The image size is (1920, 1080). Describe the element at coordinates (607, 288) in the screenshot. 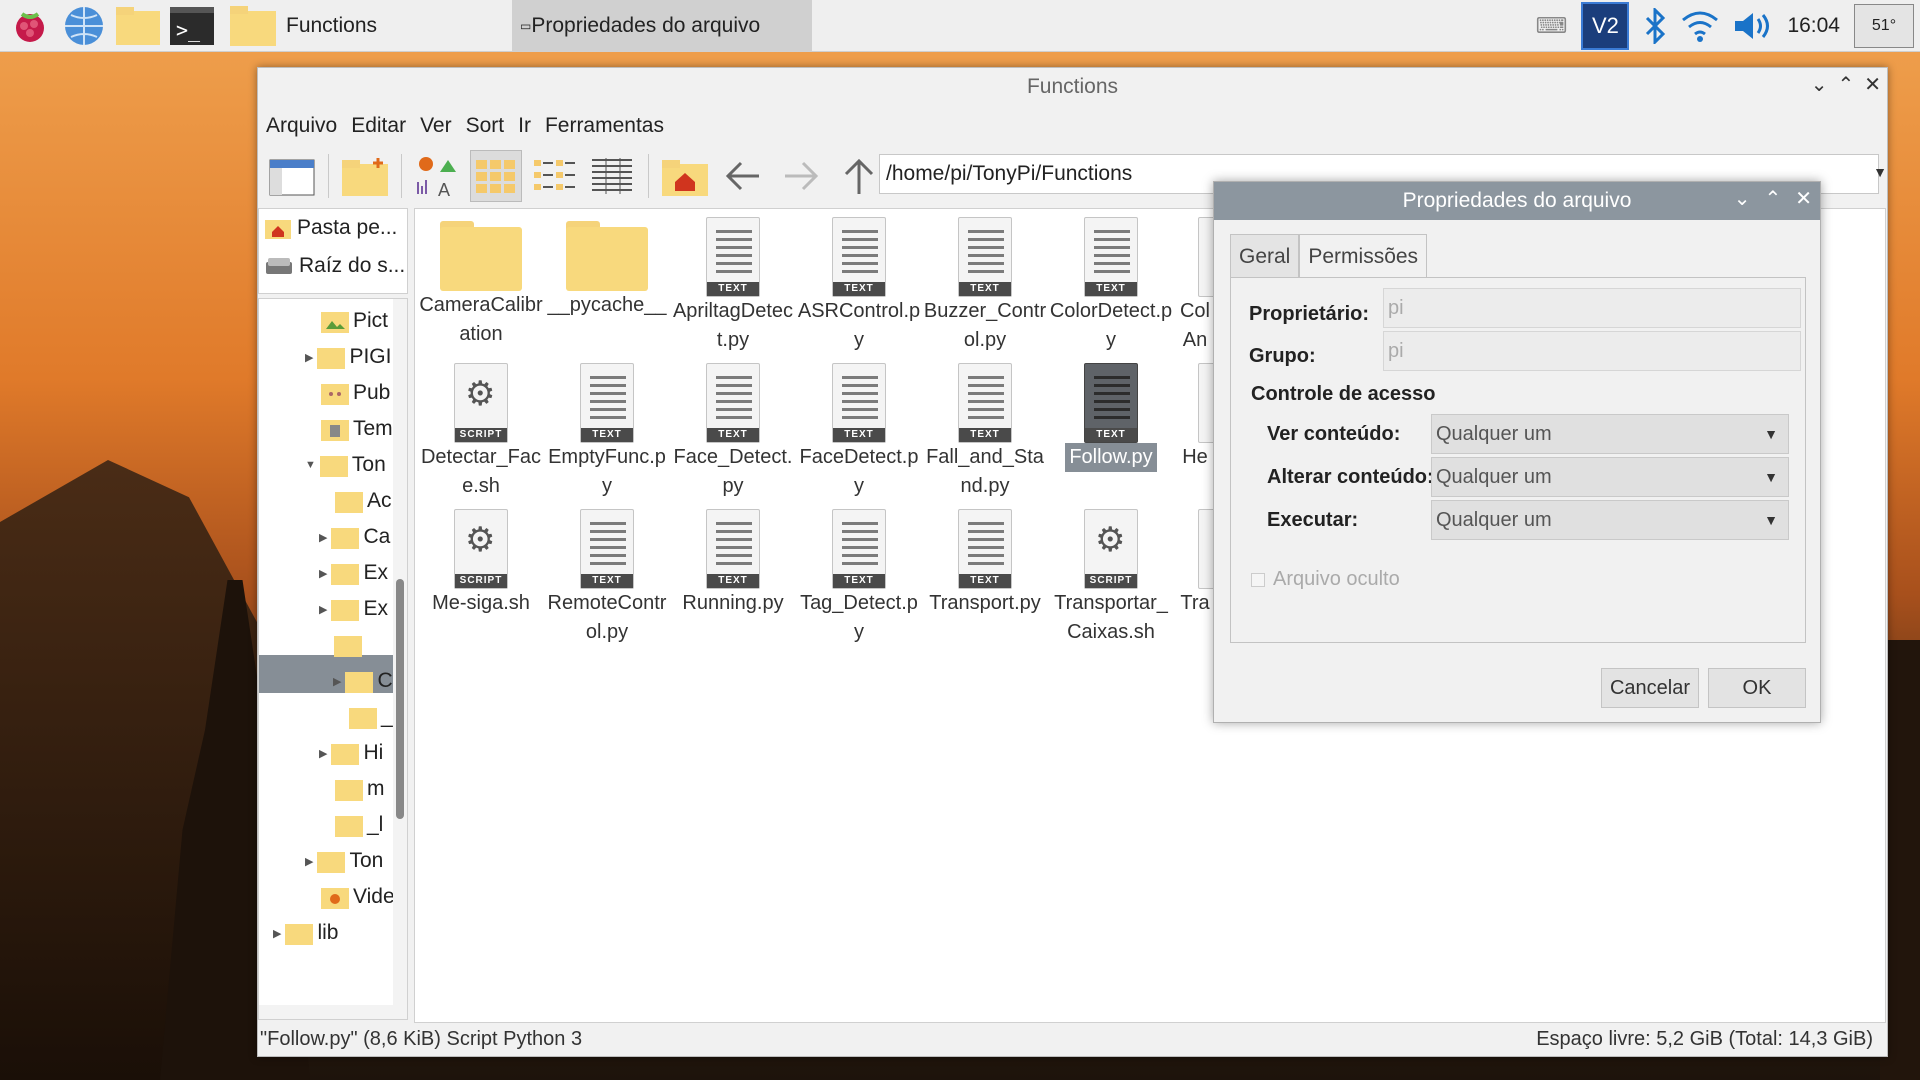

I see `file-item: __pycache__` at that location.